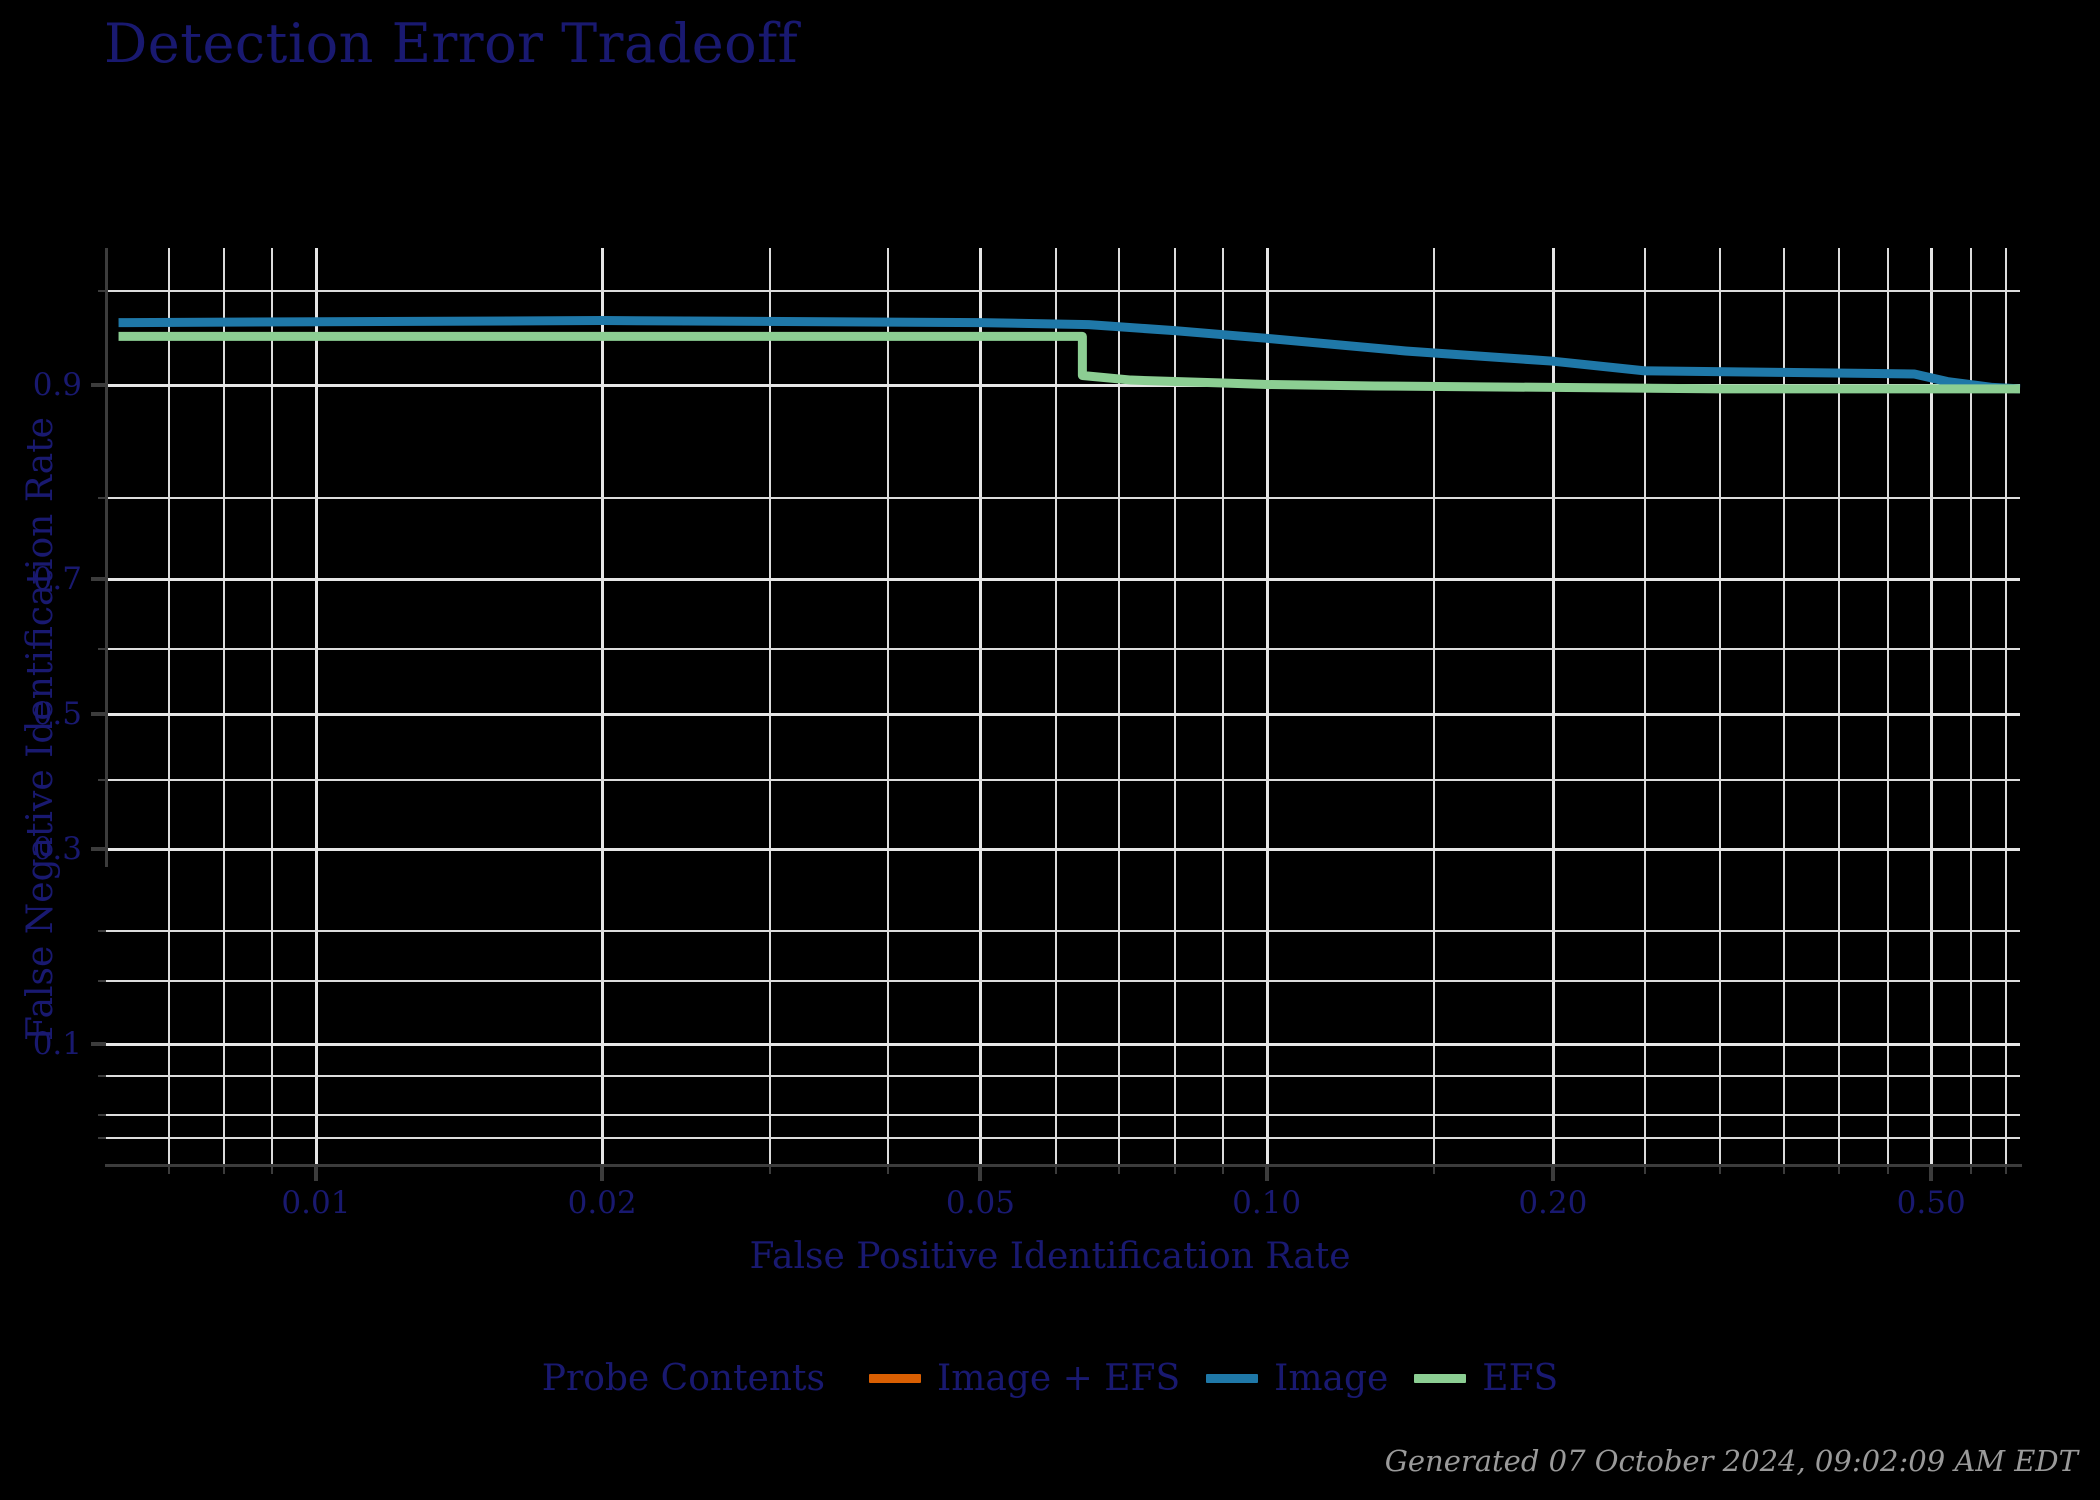 The image size is (2100, 1500). What do you see at coordinates (1331, 1378) in the screenshot?
I see `legend-label: Image` at bounding box center [1331, 1378].